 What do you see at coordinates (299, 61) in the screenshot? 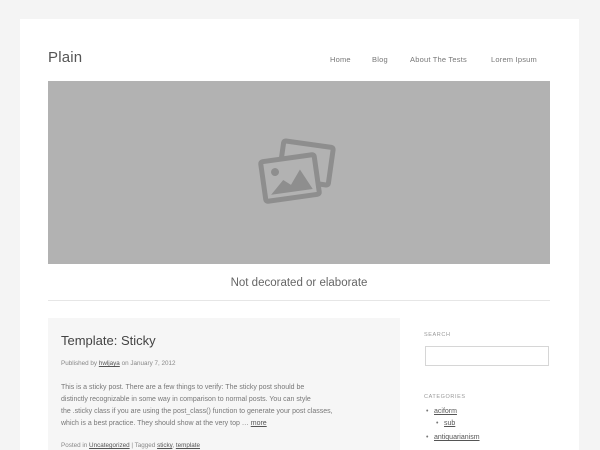
I see `main-nav: Home Blog About The Tests Lorem Ipsum` at bounding box center [299, 61].